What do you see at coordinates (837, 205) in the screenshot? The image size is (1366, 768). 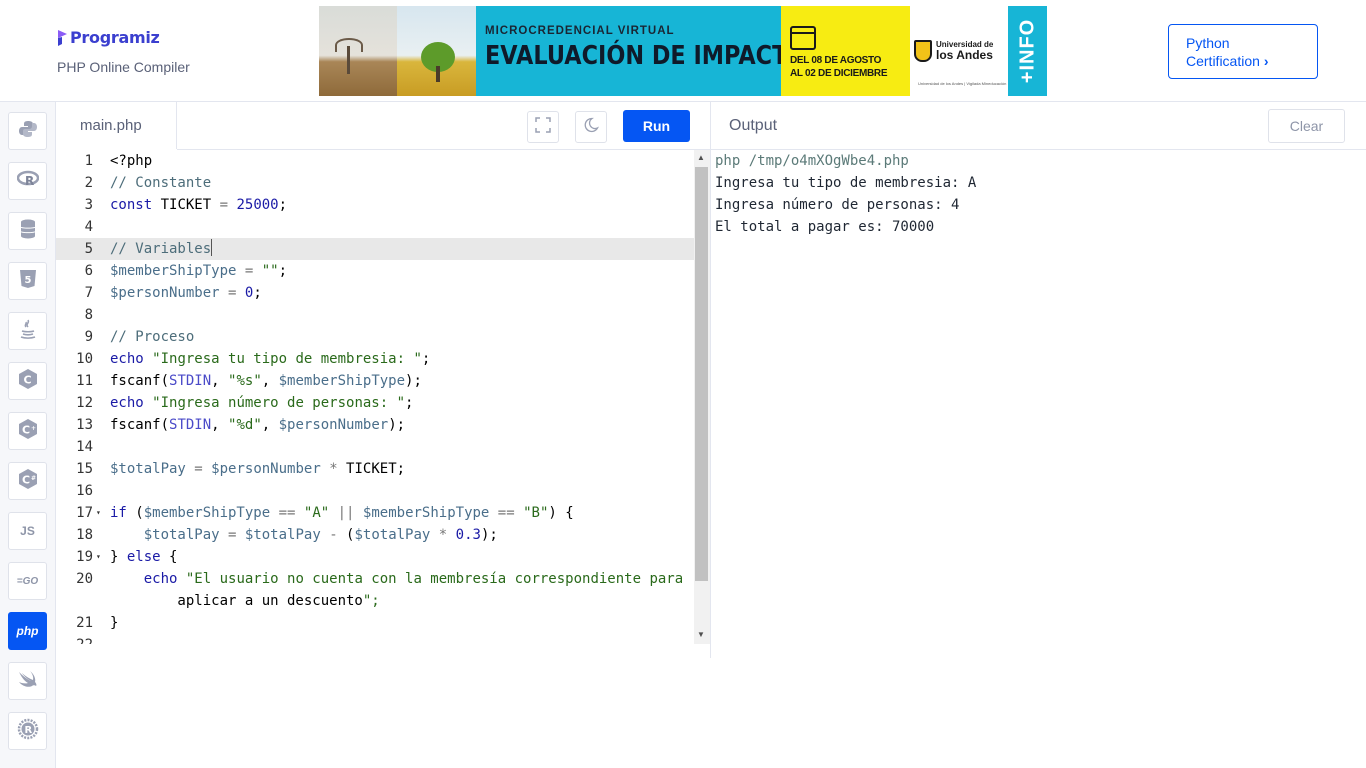 I see `output-line: Ingresa número de personas: 4` at bounding box center [837, 205].